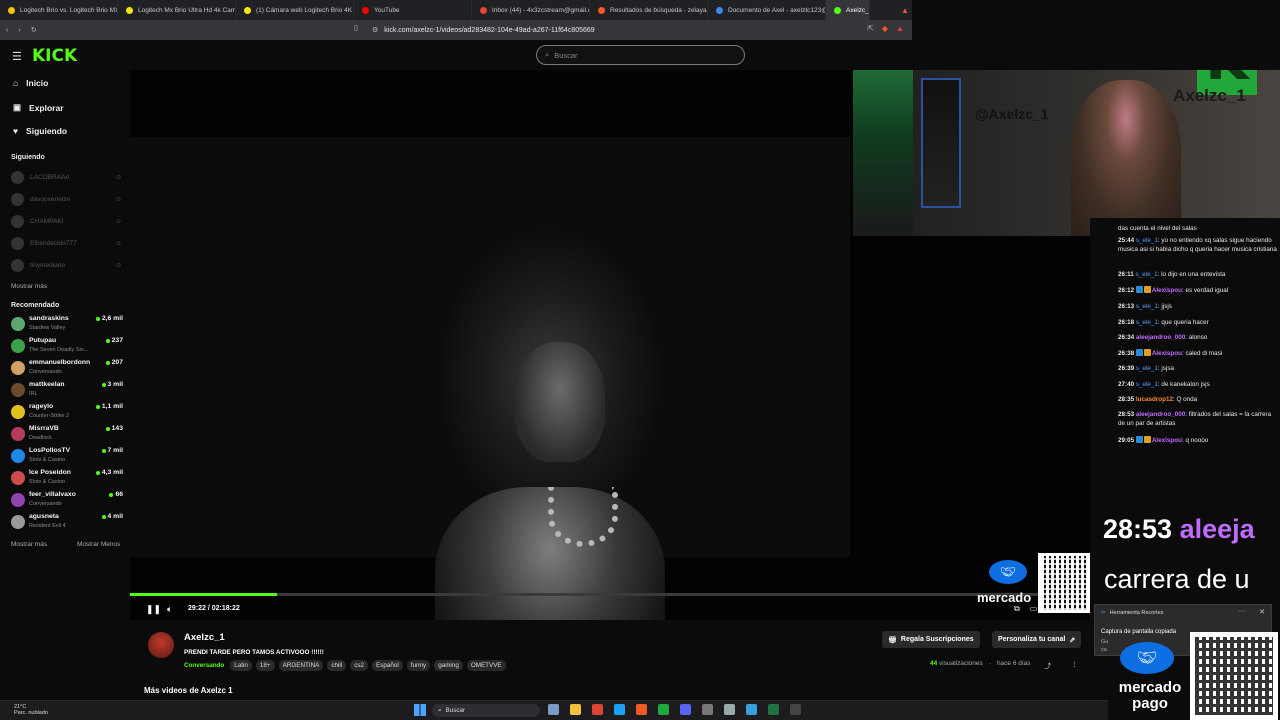  Describe the element at coordinates (553, 709) in the screenshot. I see `task-view-icon` at that location.